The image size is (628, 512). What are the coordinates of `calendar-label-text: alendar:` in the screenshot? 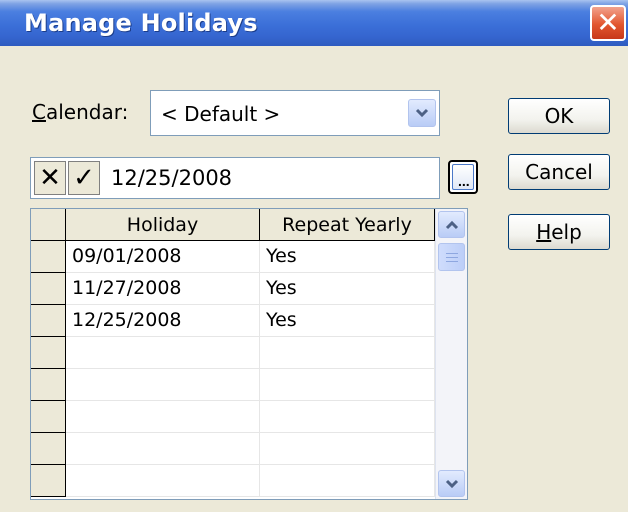 It's located at (87, 112).